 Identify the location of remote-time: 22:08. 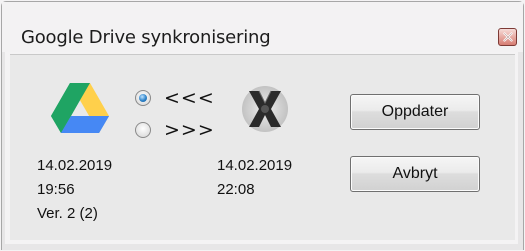
(236, 189).